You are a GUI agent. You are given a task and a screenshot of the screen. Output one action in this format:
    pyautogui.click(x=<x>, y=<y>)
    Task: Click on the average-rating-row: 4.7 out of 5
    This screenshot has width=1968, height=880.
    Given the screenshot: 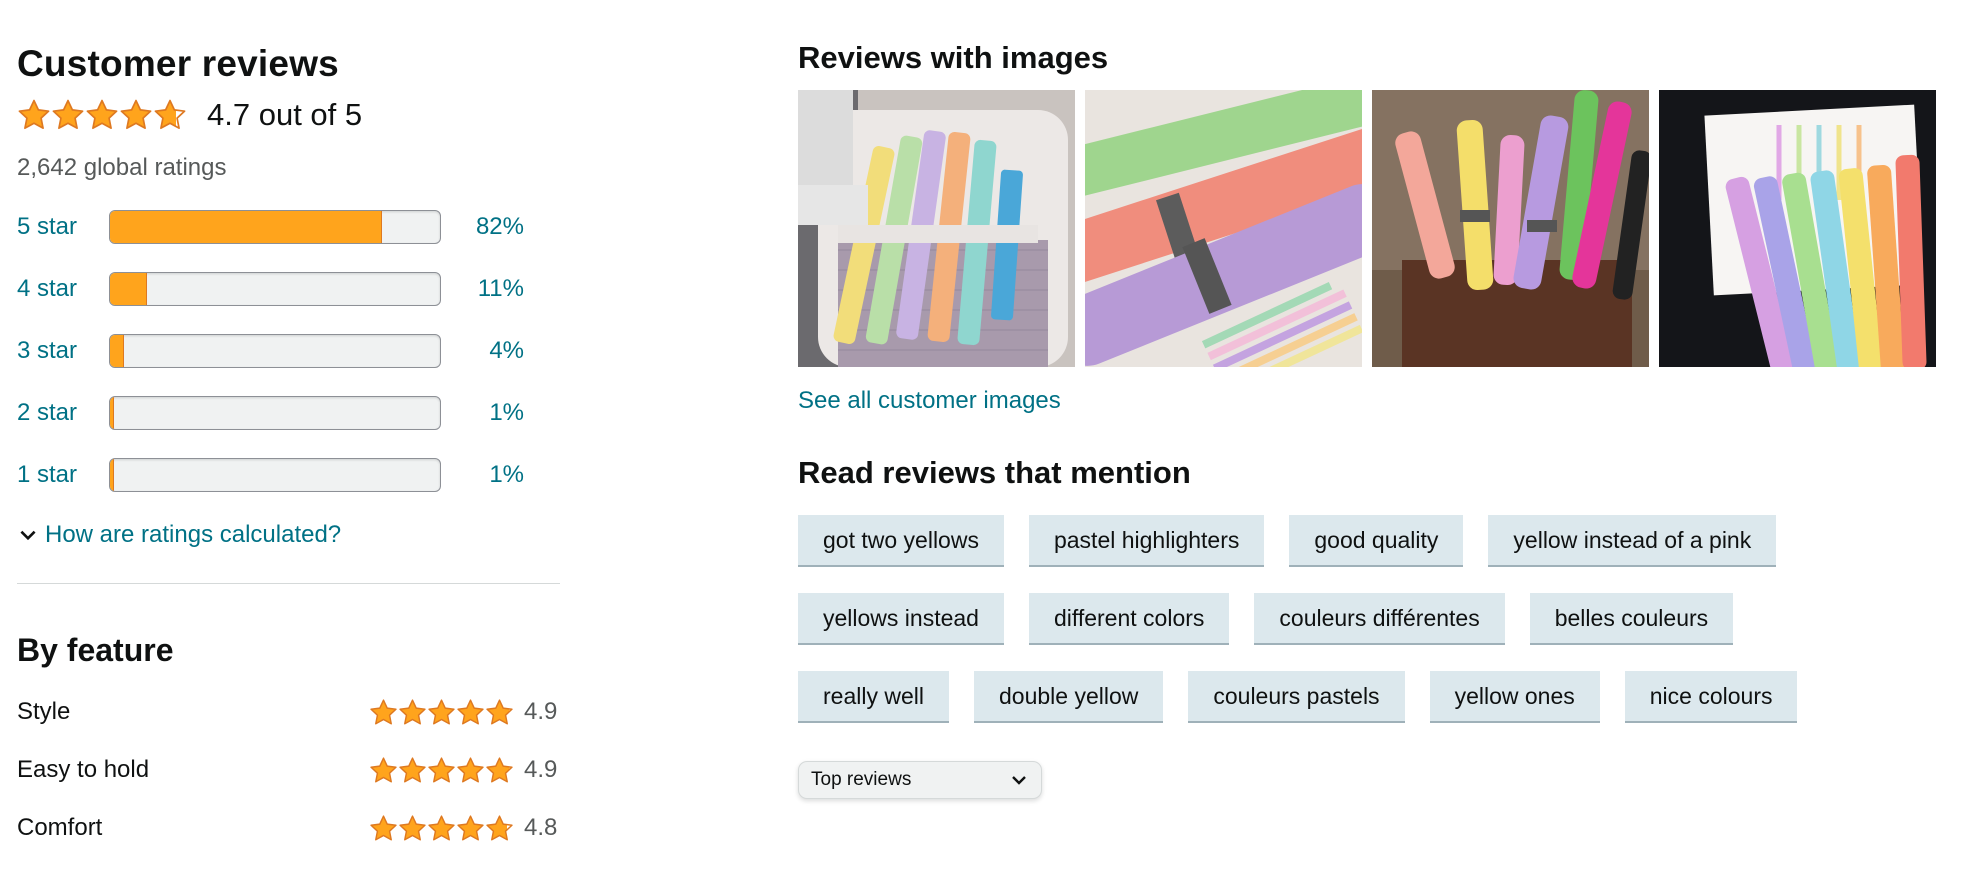 What is the action you would take?
    pyautogui.click(x=287, y=115)
    